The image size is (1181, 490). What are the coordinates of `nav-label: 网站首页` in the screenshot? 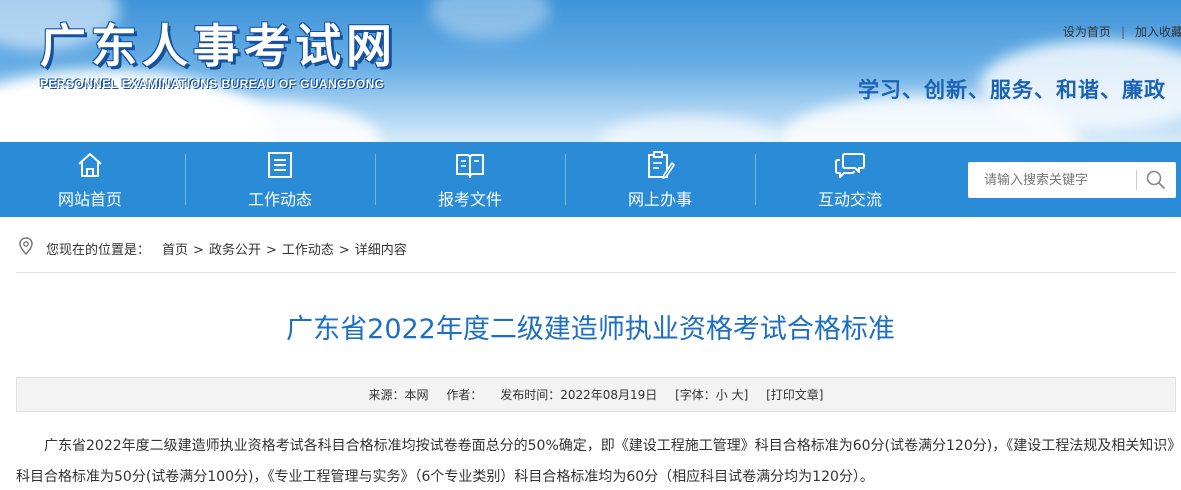 It's located at (89, 199).